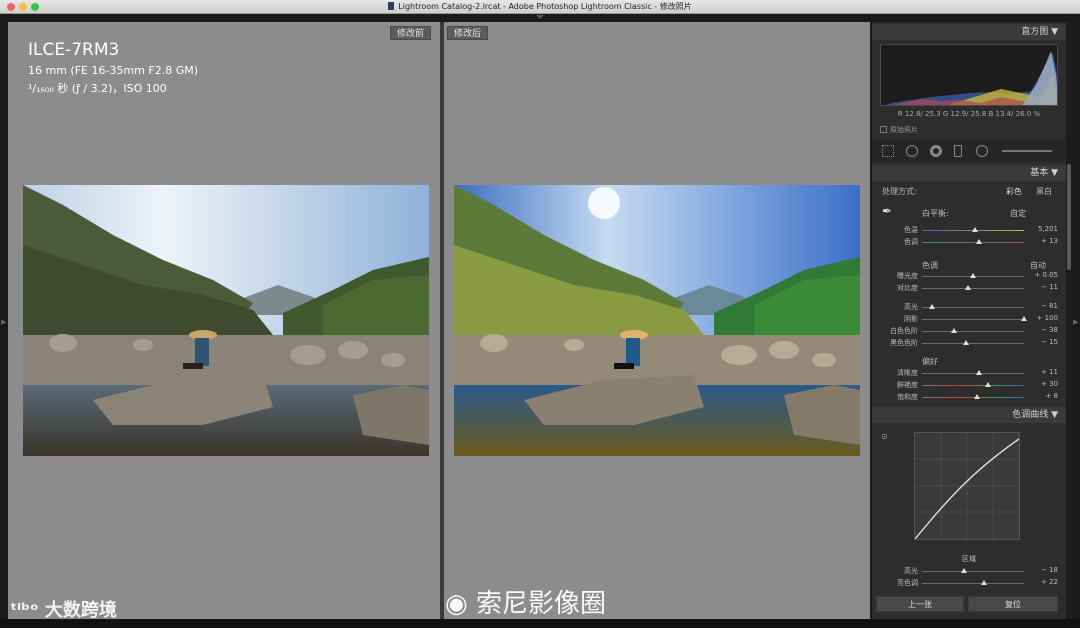  Describe the element at coordinates (930, 361) in the screenshot. I see `presence-label: 偏好` at that location.